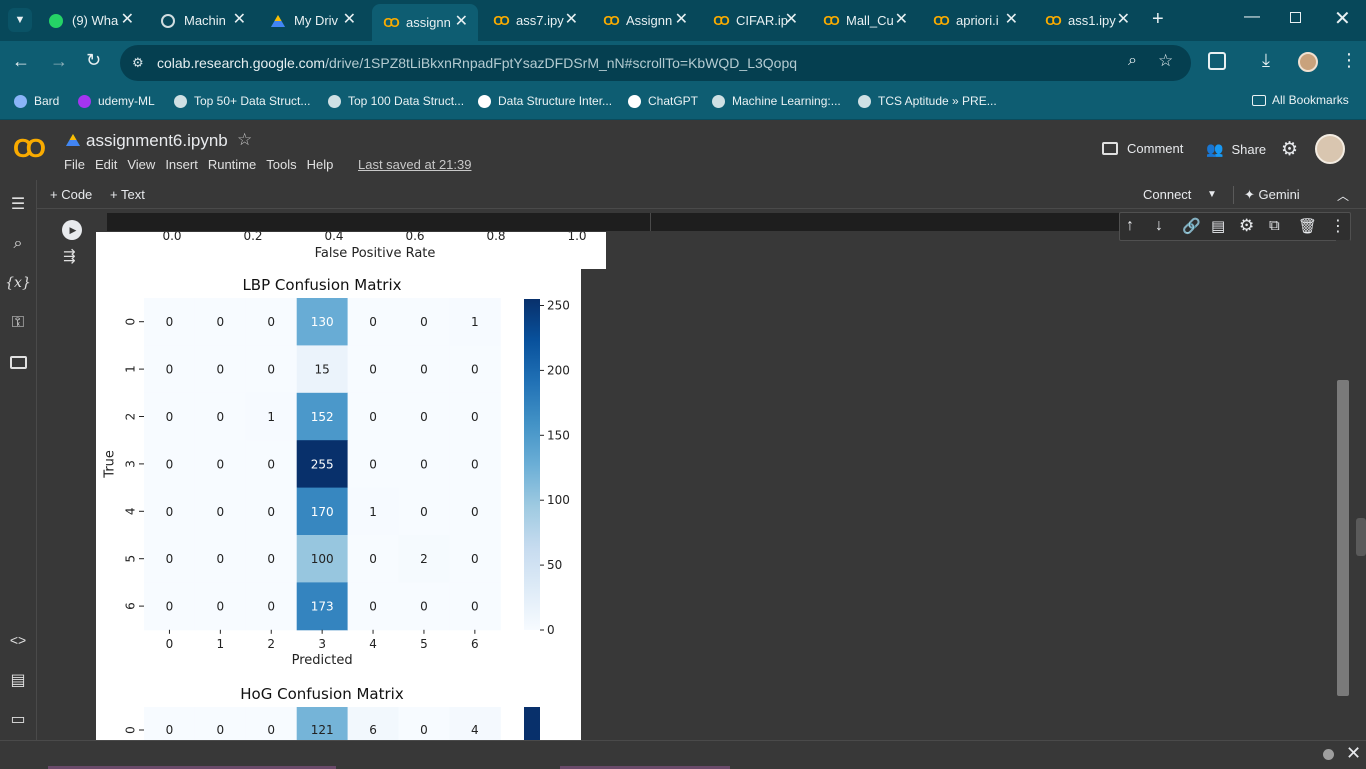  Describe the element at coordinates (1236, 149) in the screenshot. I see `share-button: 👥 Share` at that location.